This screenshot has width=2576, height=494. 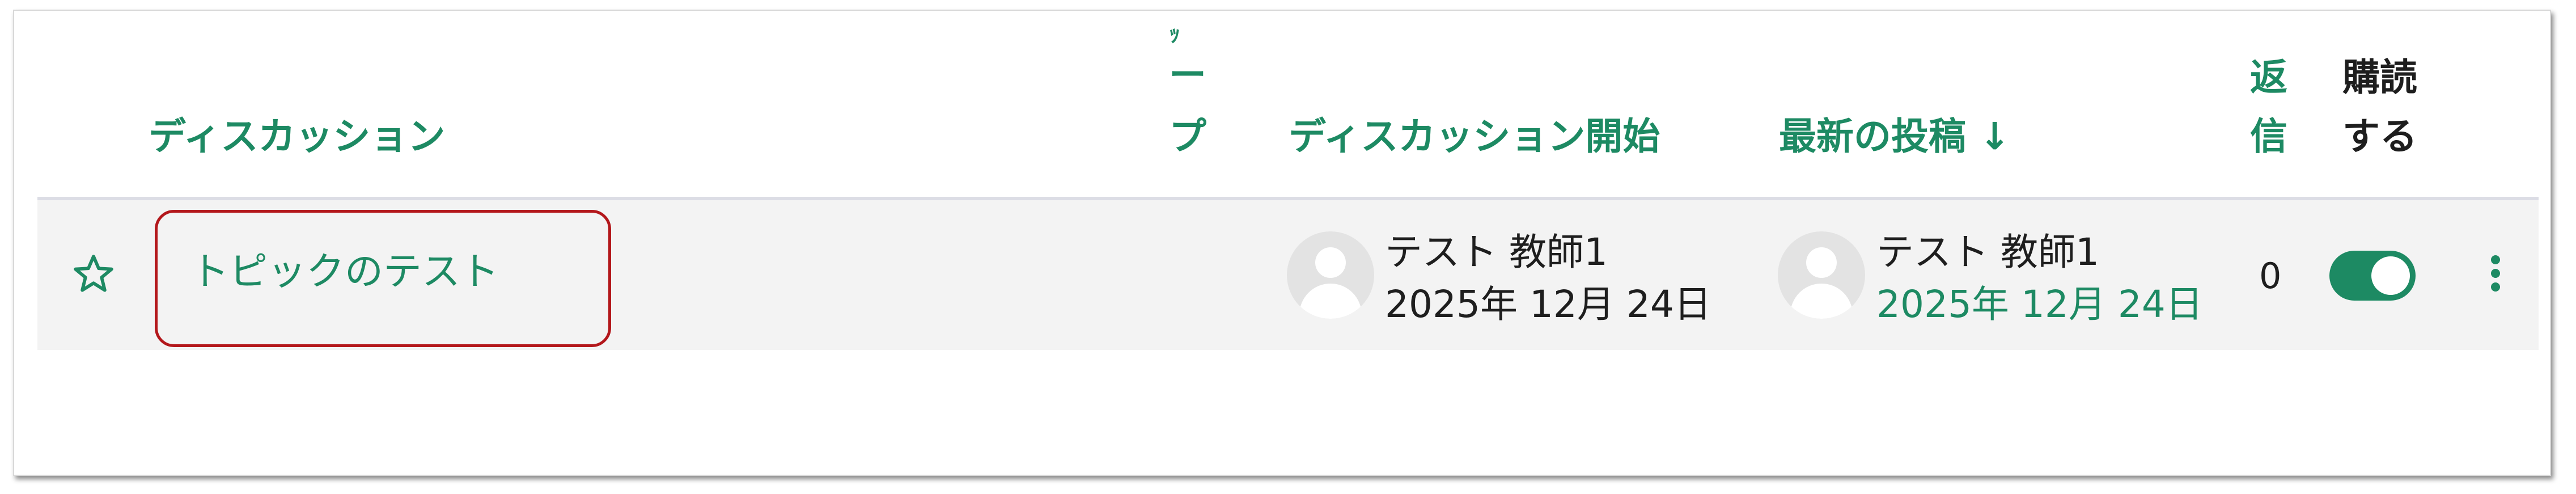 What do you see at coordinates (1174, 34) in the screenshot?
I see `header-group-fragment-top: ｯ` at bounding box center [1174, 34].